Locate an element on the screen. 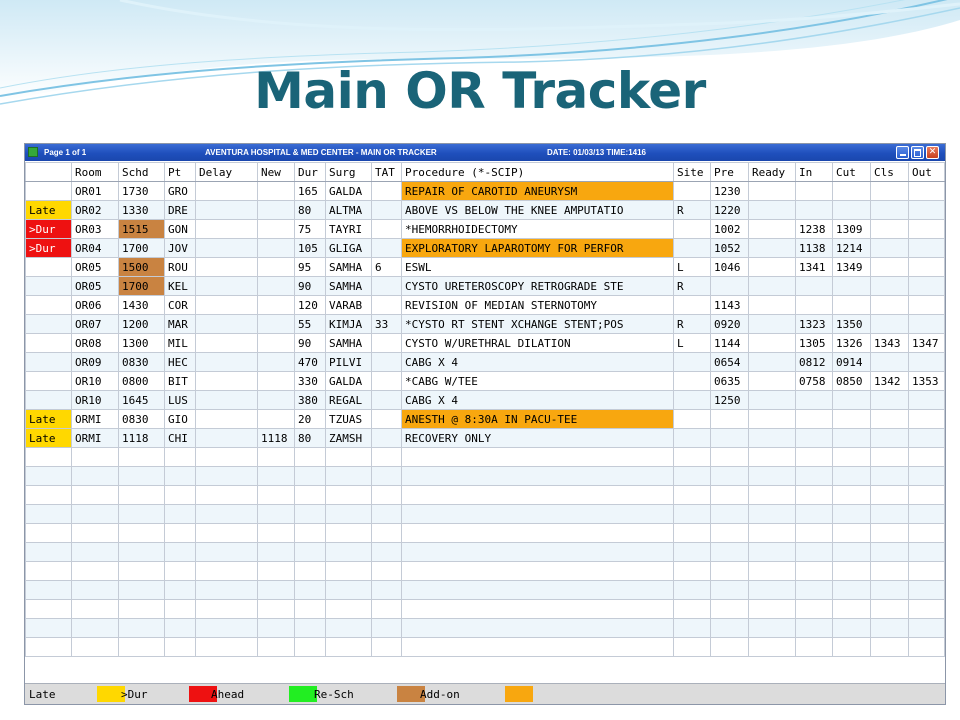 The width and height of the screenshot is (960, 720). column-header-site: Site is located at coordinates (692, 172).